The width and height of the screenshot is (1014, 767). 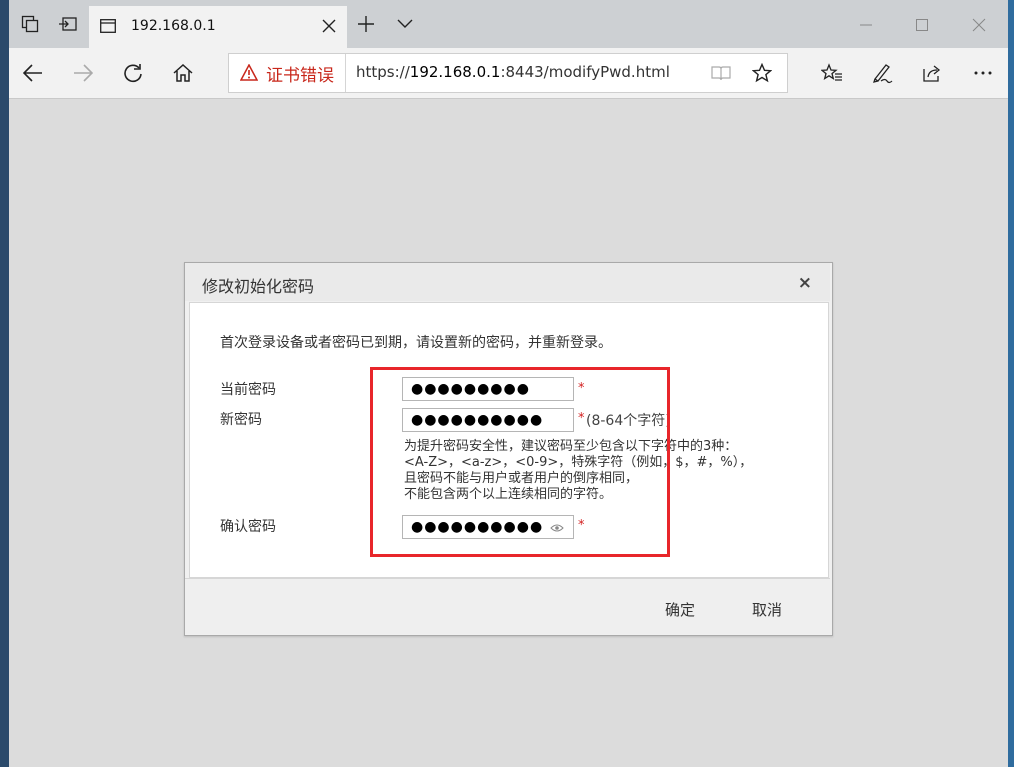 I want to click on close-icon, so click(x=329, y=26).